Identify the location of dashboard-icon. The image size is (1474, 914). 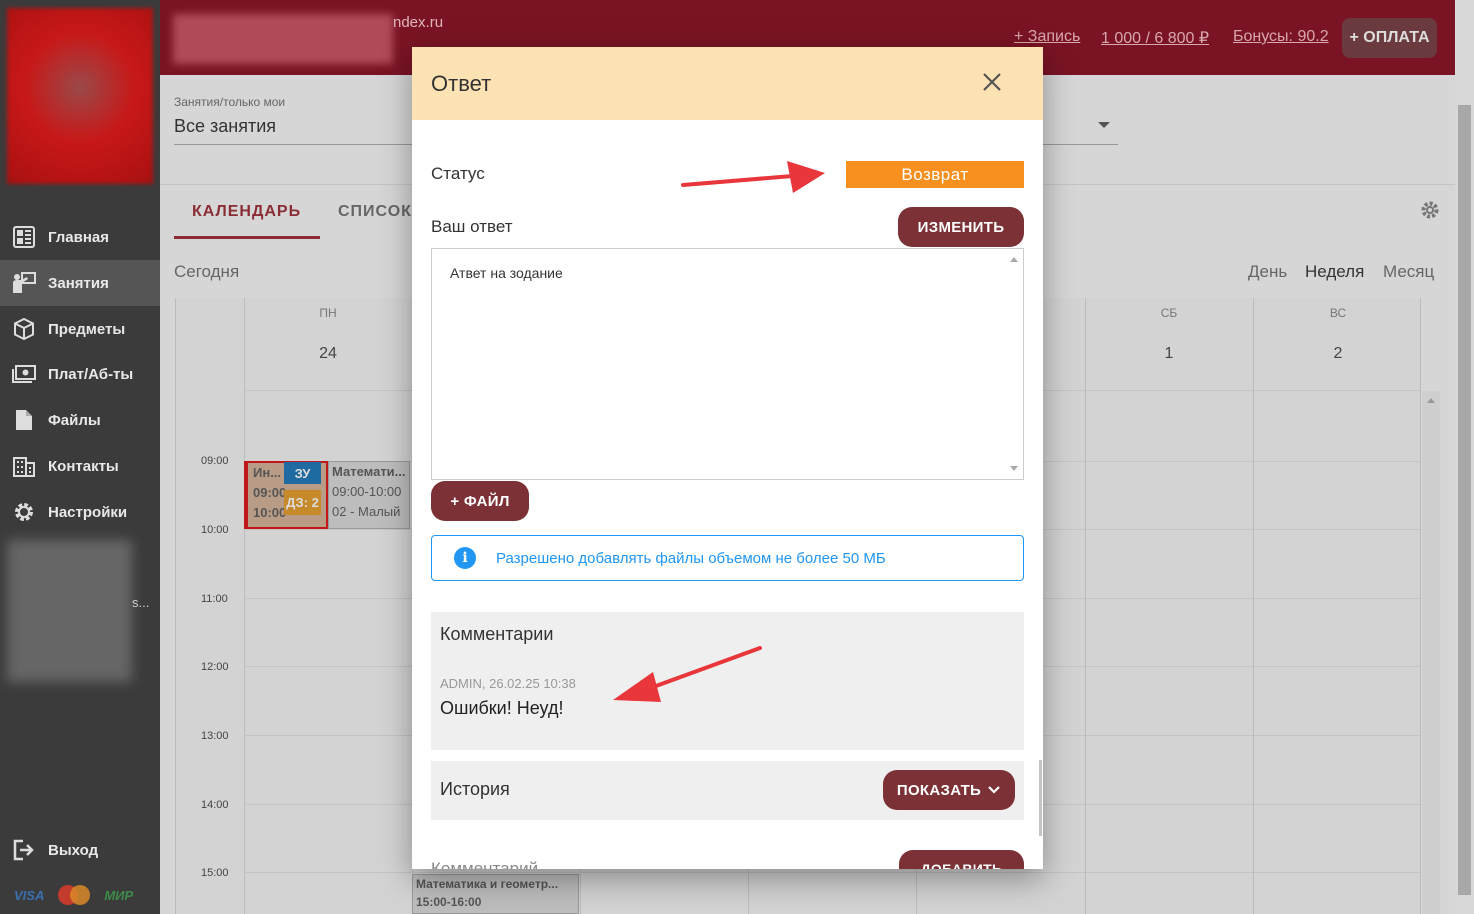
(24, 237).